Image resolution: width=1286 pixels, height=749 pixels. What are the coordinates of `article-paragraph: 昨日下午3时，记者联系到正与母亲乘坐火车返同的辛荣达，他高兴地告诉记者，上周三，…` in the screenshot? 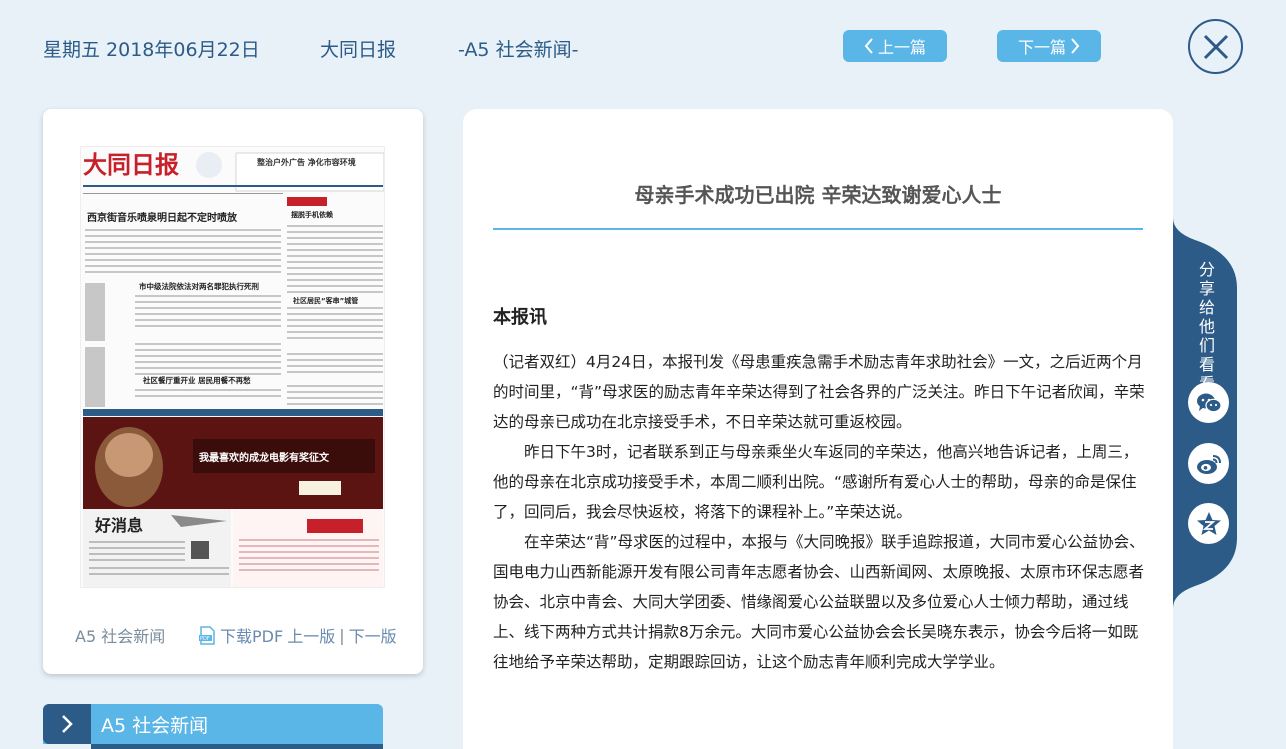 It's located at (816, 482).